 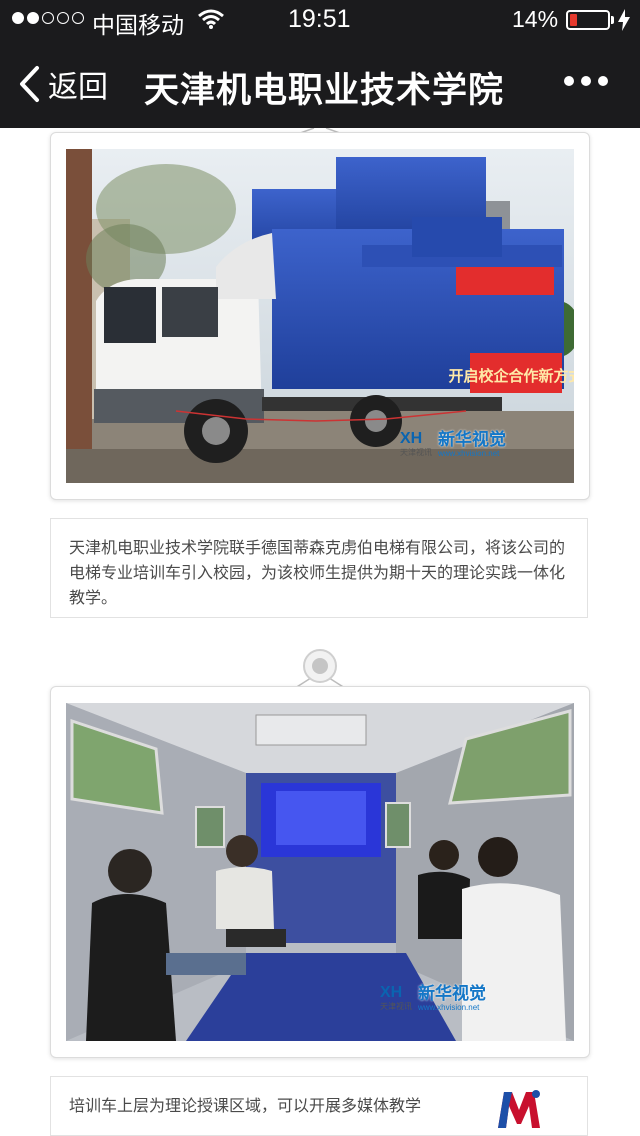 I want to click on wifi-icon, so click(x=211, y=19).